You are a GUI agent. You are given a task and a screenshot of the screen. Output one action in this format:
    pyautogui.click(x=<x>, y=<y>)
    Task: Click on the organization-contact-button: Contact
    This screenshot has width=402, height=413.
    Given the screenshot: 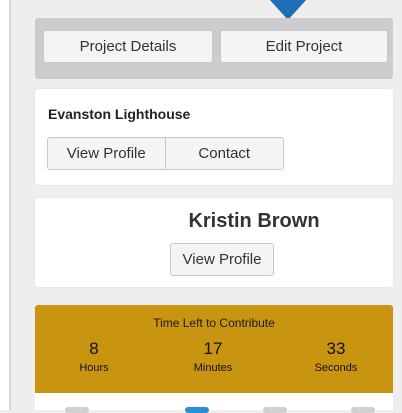 What is the action you would take?
    pyautogui.click(x=225, y=153)
    